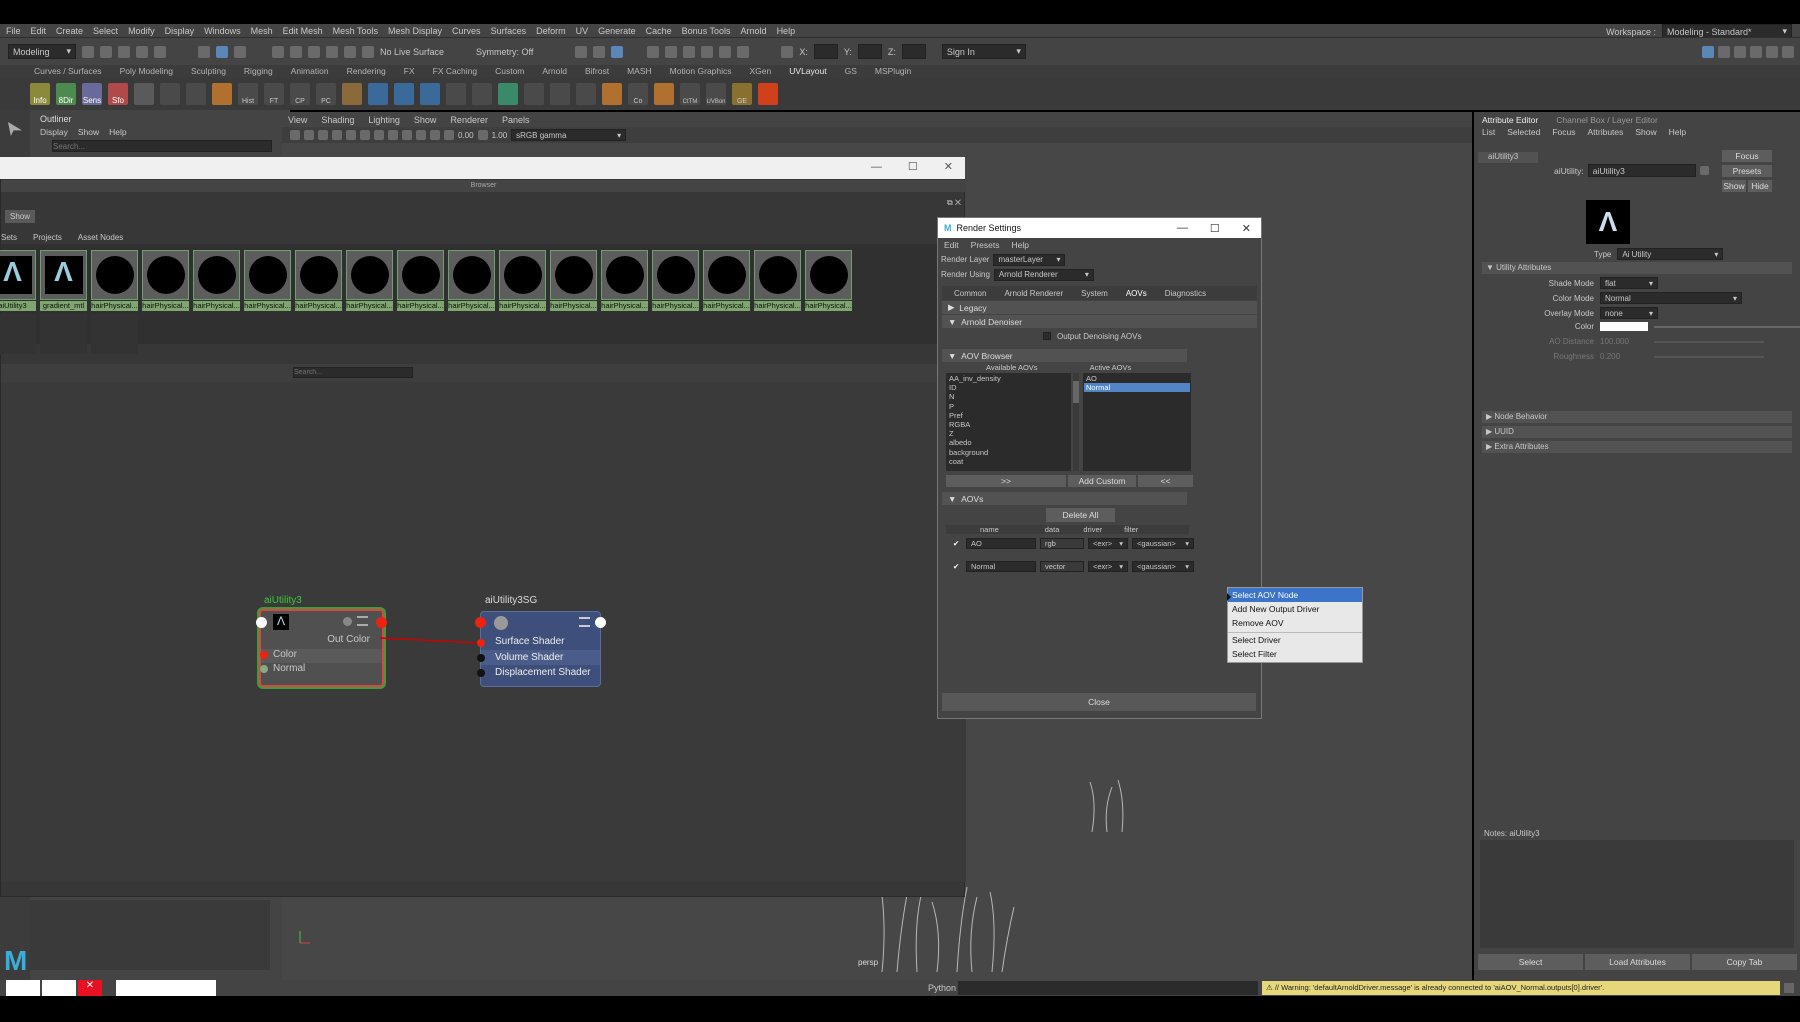 The height and width of the screenshot is (1022, 1800). What do you see at coordinates (500, 135) in the screenshot?
I see `gamma-value: 1.00` at bounding box center [500, 135].